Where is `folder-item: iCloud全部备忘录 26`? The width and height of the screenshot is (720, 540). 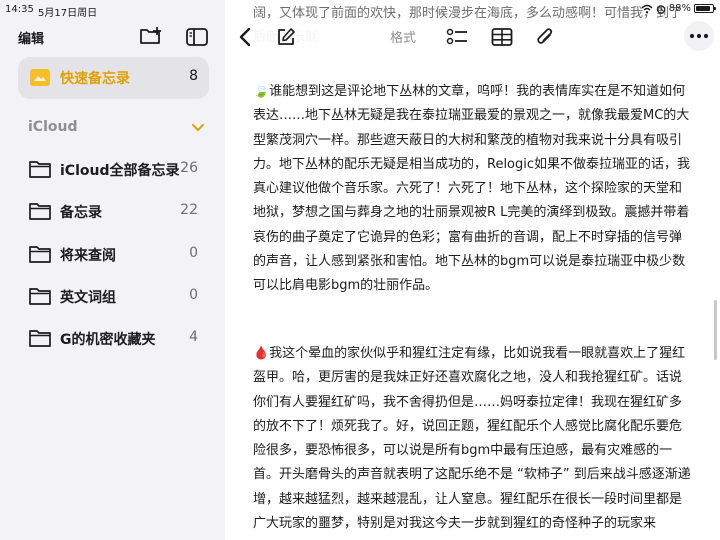 folder-item: iCloud全部备忘录 26 is located at coordinates (115, 169).